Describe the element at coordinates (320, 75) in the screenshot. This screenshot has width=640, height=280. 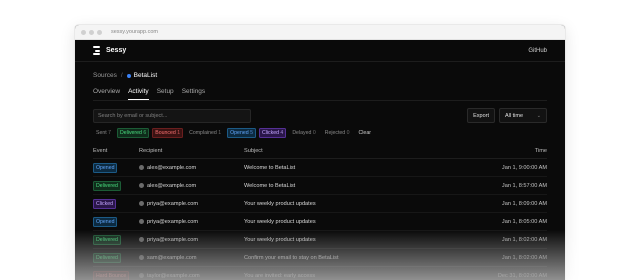
I see `breadcrumb: Sources / BetaList` at that location.